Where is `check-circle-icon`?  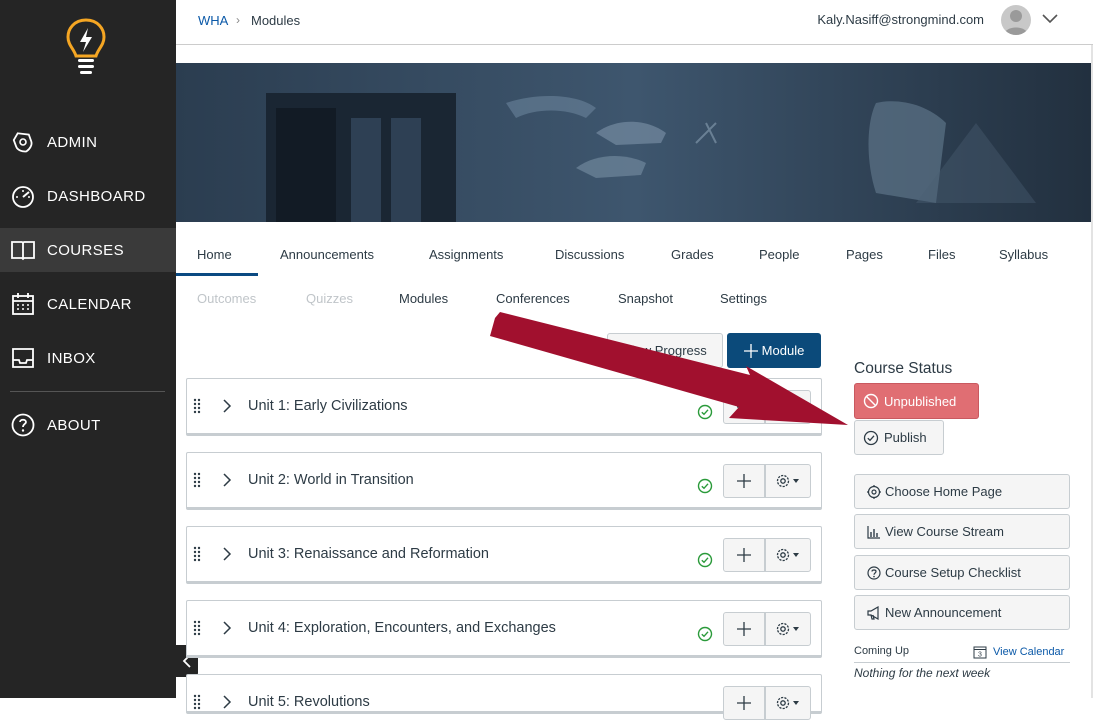
check-circle-icon is located at coordinates (871, 437).